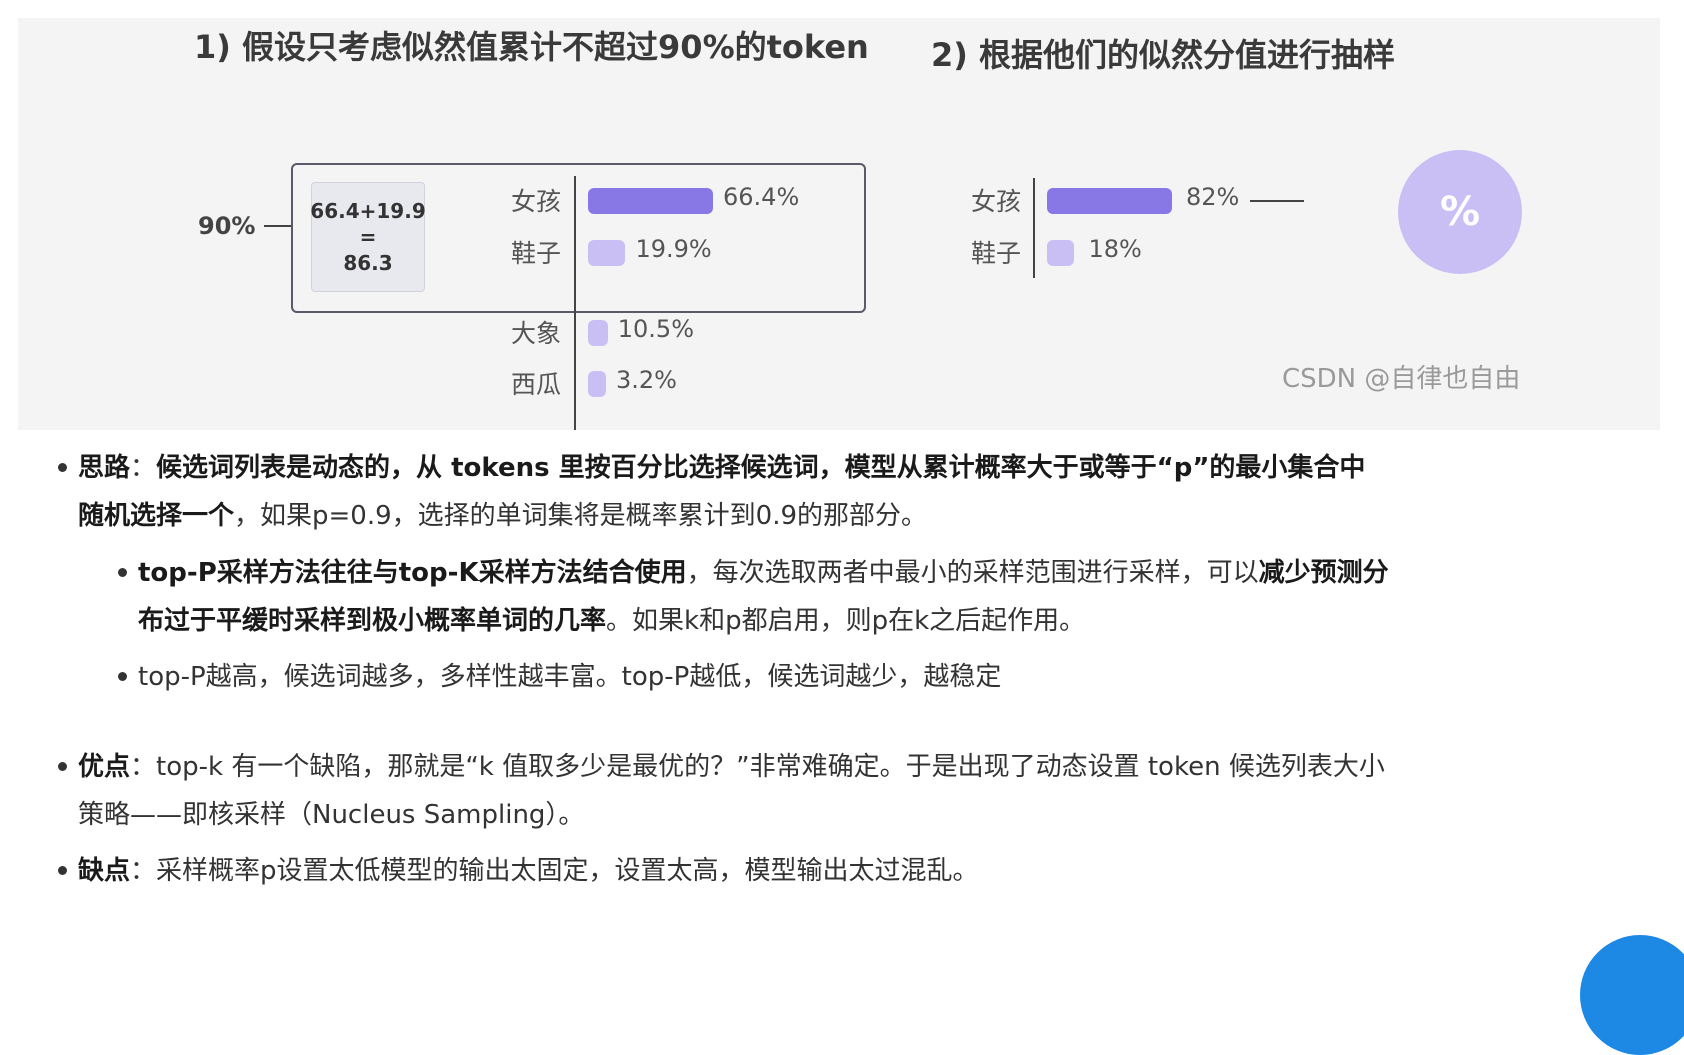 The image size is (1684, 1055). I want to click on cons-label: 缺点, so click(104, 871).